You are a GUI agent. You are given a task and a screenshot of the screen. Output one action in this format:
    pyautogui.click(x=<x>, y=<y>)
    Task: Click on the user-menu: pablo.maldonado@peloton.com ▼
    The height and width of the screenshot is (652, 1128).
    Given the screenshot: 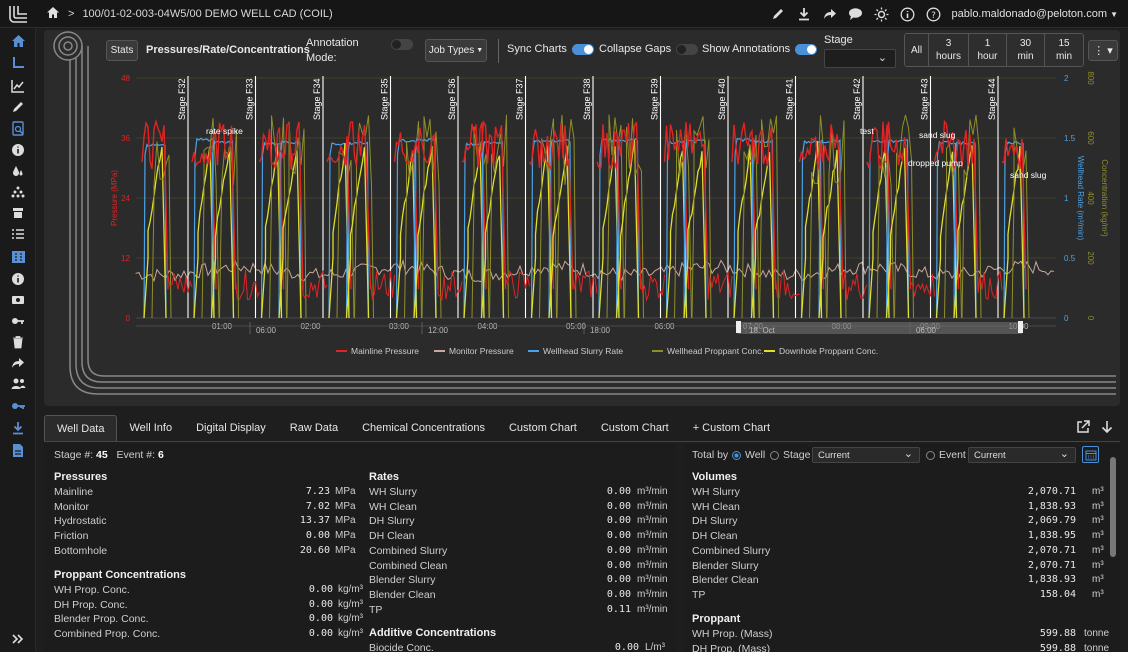 What is the action you would take?
    pyautogui.click(x=1035, y=14)
    